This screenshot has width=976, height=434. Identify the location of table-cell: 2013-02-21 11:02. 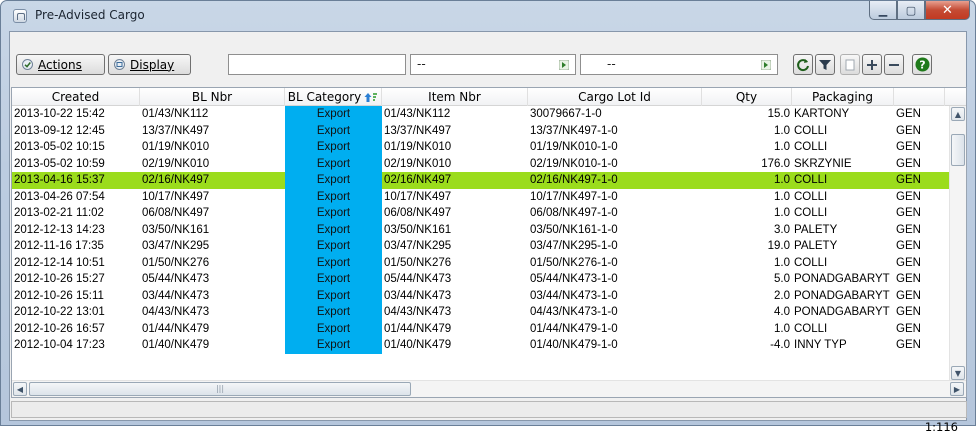
(59, 213).